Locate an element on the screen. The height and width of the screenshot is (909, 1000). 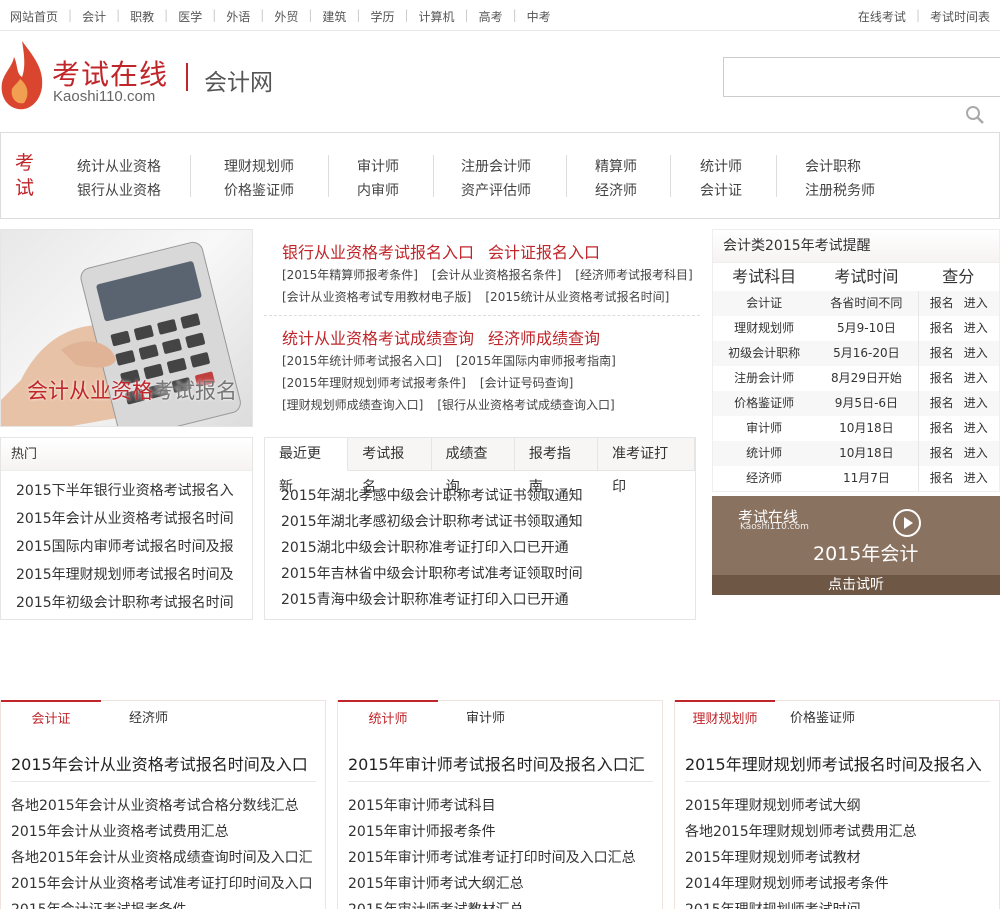
top-nav-link: 职教 is located at coordinates (142, 16).